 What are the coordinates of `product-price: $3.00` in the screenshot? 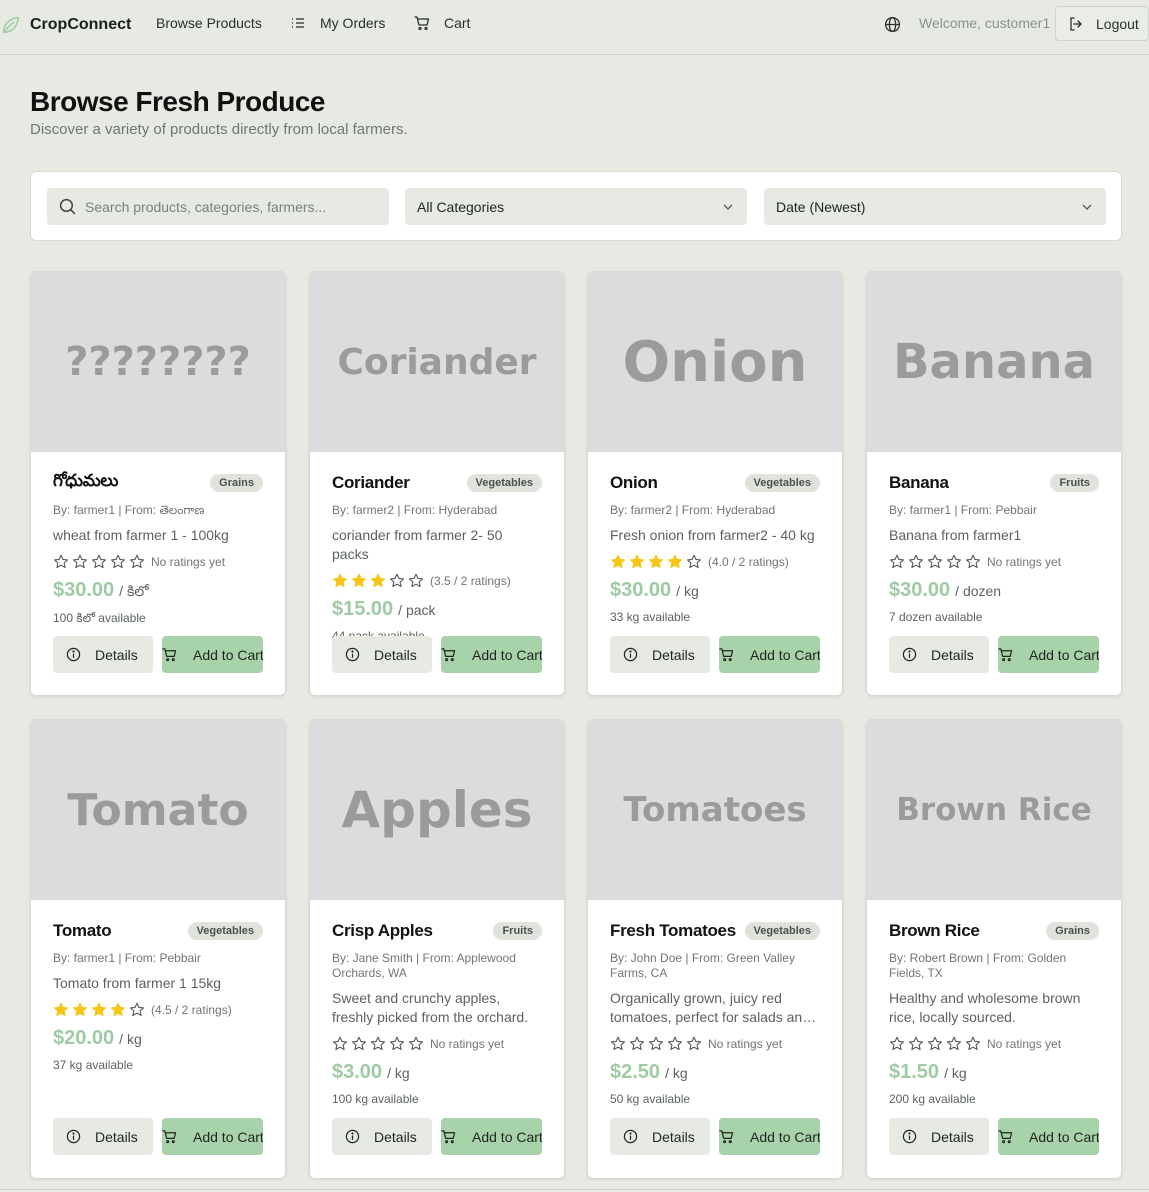 It's located at (357, 1072).